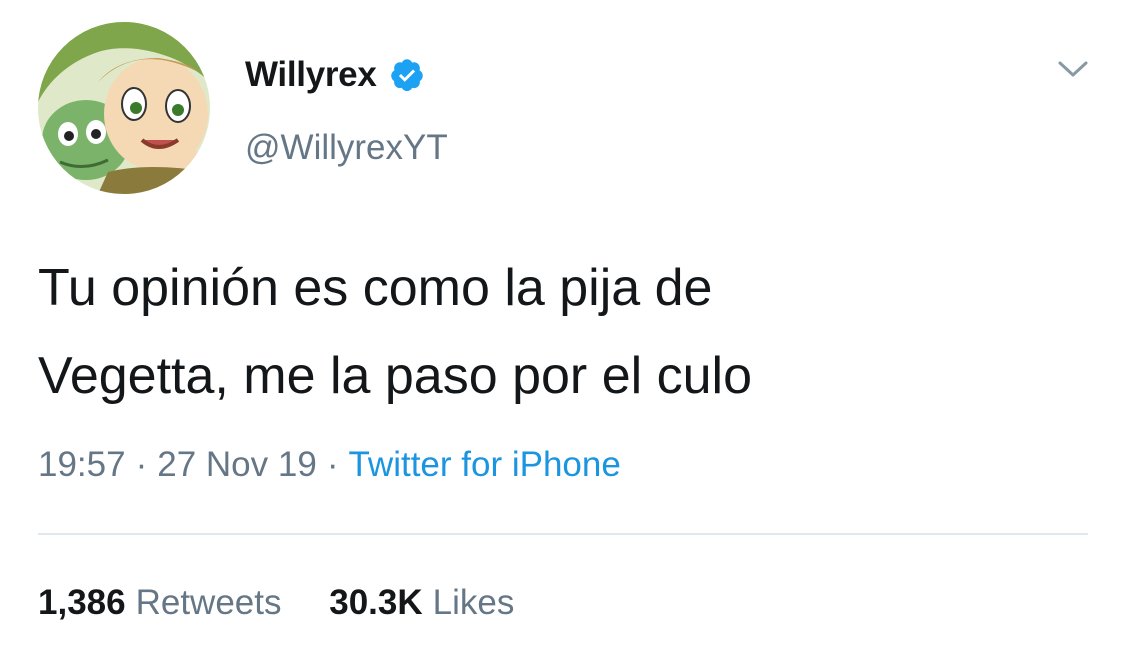 This screenshot has height=668, width=1125. I want to click on display-name: Willyrex, so click(311, 75).